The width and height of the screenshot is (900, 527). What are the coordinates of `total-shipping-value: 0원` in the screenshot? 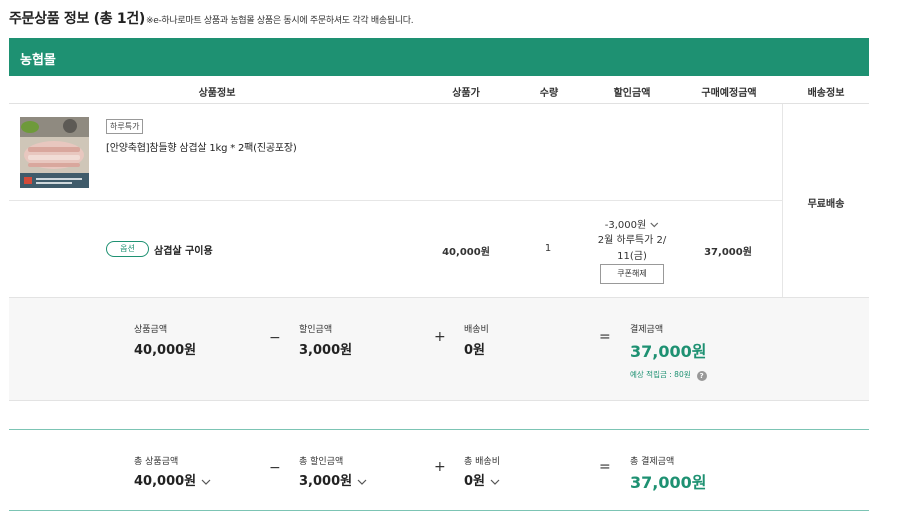 It's located at (475, 481).